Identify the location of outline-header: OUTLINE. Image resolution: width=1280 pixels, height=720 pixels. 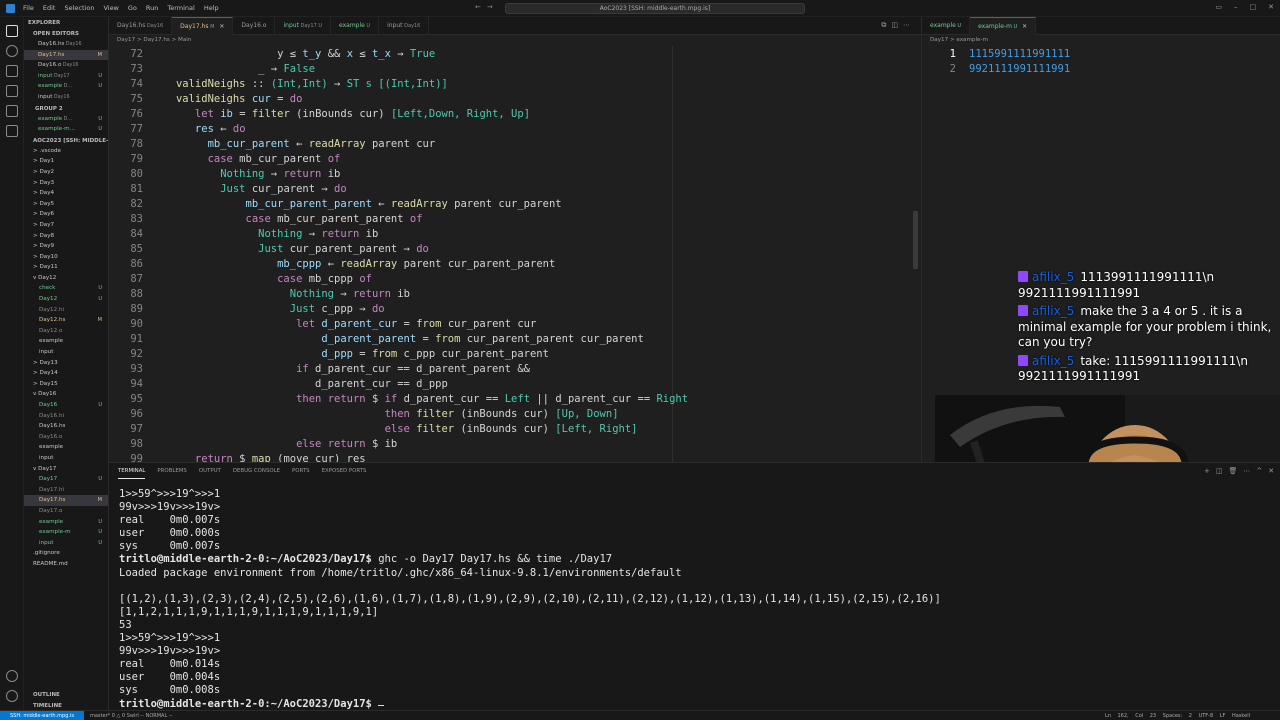
(44, 694).